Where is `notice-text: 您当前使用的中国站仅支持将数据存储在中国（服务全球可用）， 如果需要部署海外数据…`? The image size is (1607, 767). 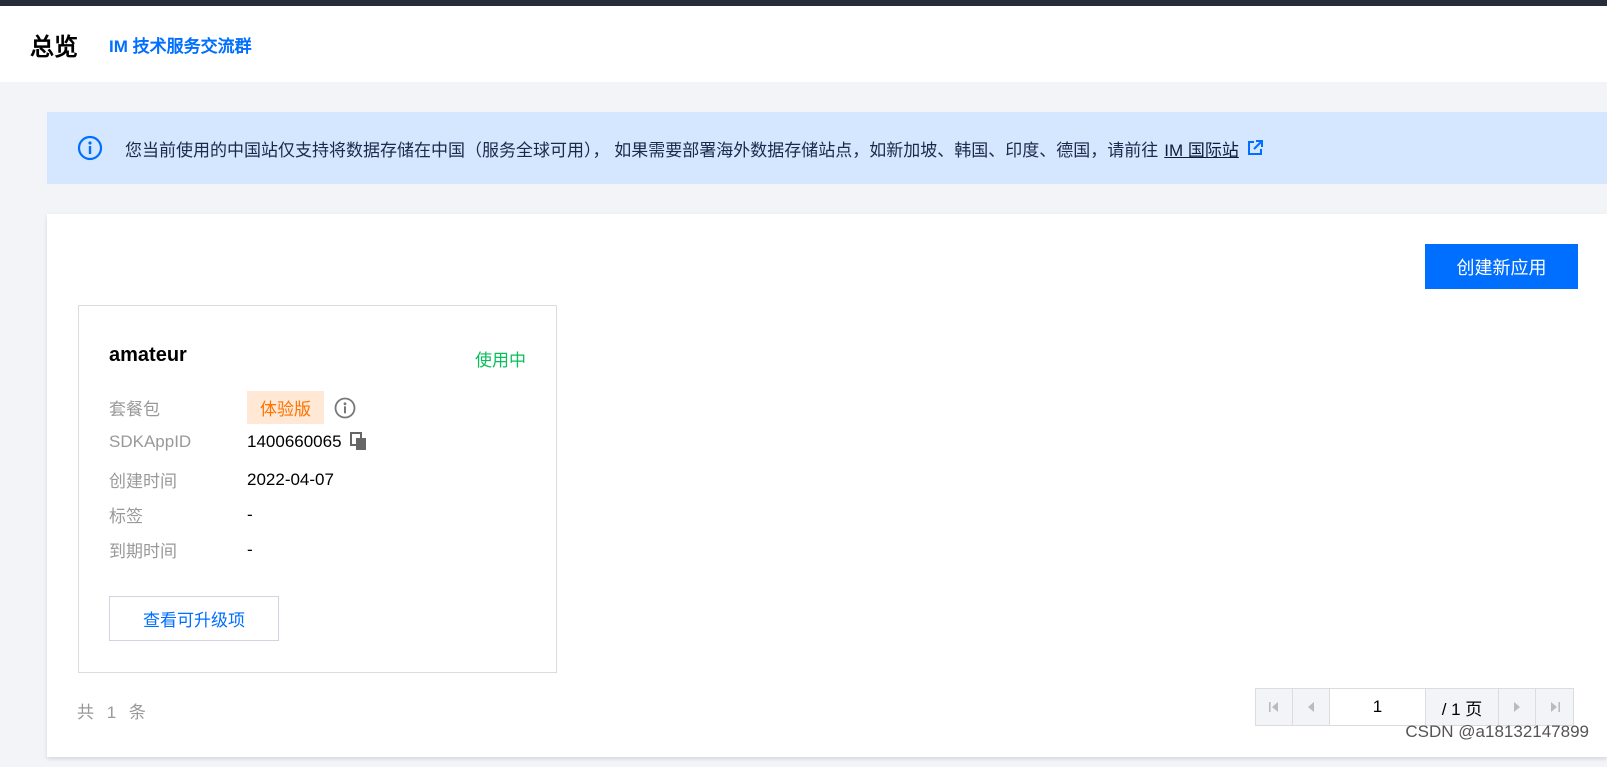 notice-text: 您当前使用的中国站仅支持将数据存储在中国（服务全球可用）， 如果需要部署海外数据… is located at coordinates (642, 150).